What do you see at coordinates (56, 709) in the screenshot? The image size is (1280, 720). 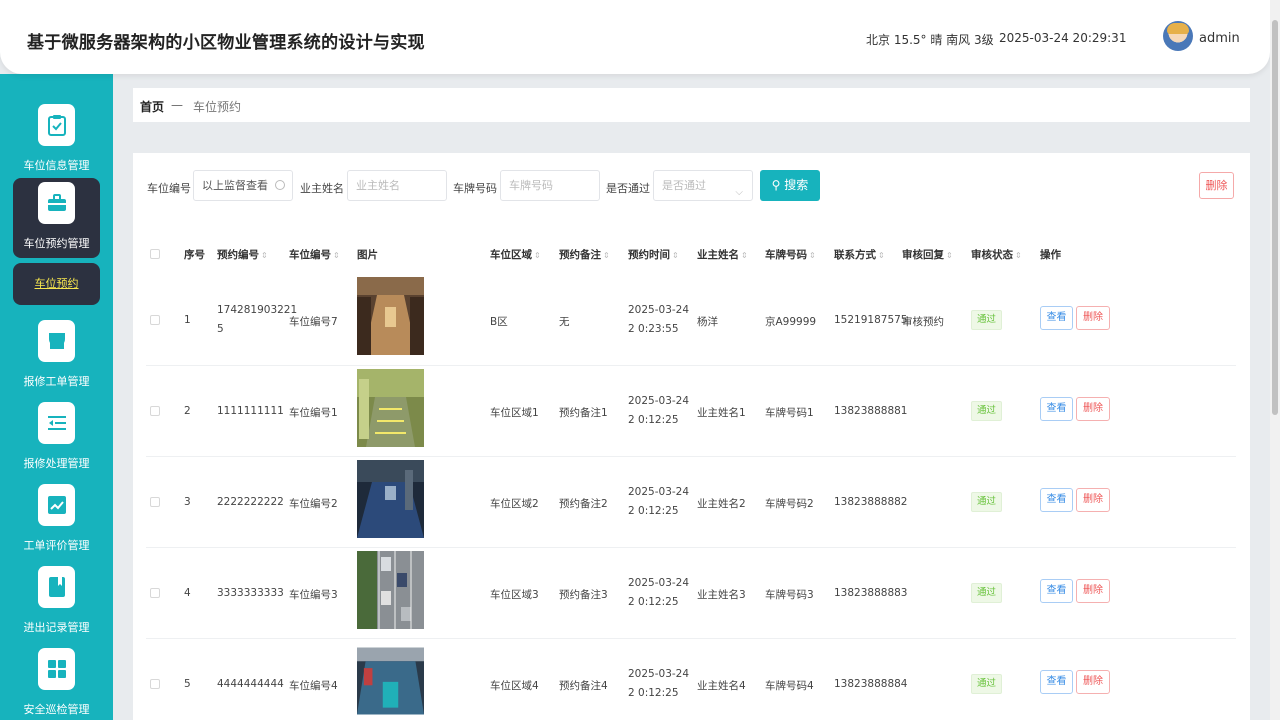 I see `sidebar-item-label: 安全巡检管理` at bounding box center [56, 709].